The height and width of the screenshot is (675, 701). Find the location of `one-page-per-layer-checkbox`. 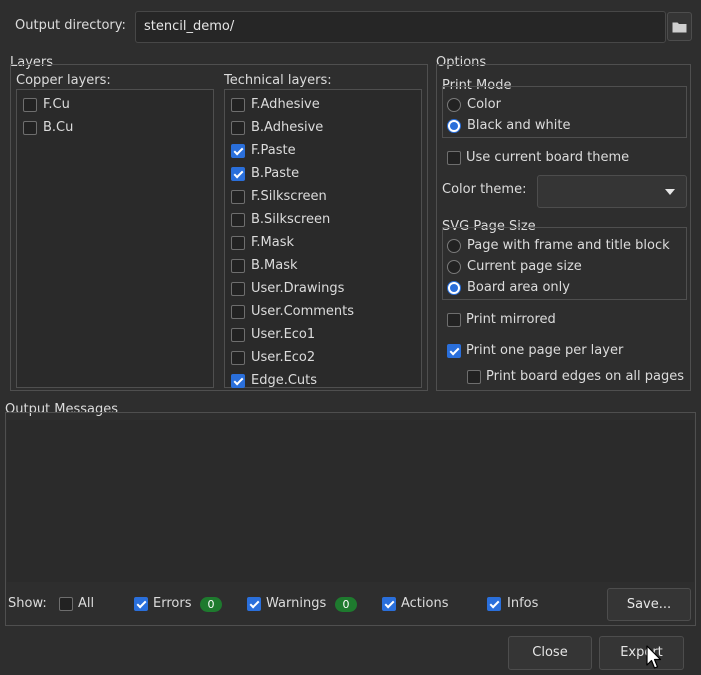

one-page-per-layer-checkbox is located at coordinates (454, 351).